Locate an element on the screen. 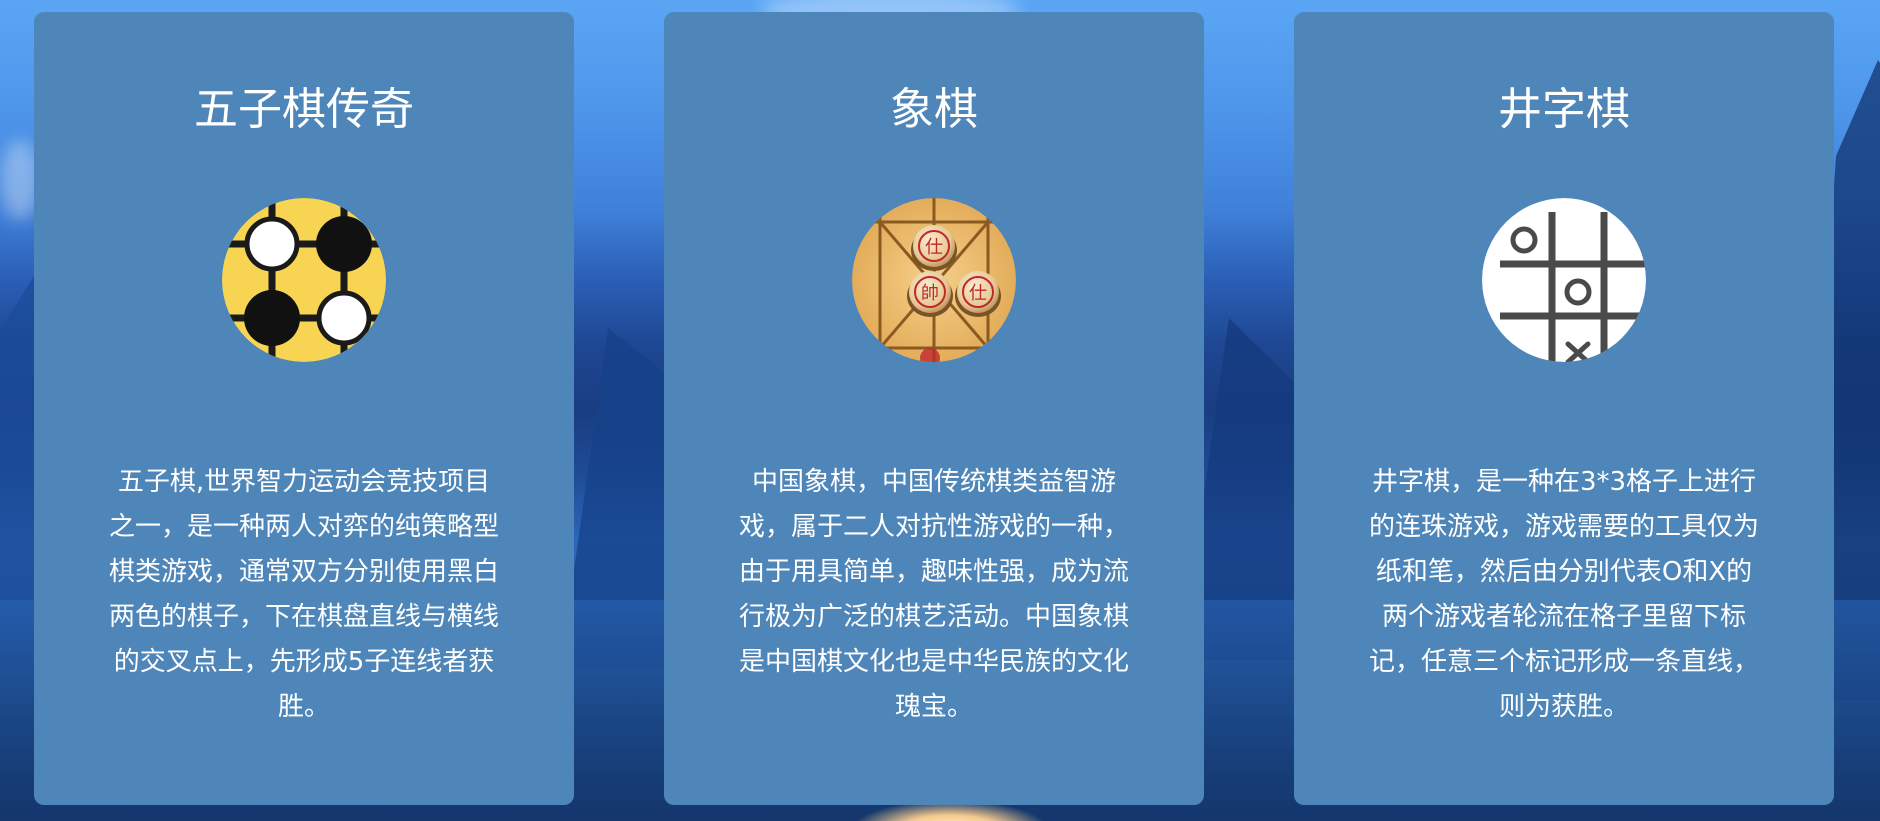  card-title: 象棋 is located at coordinates (934, 109).